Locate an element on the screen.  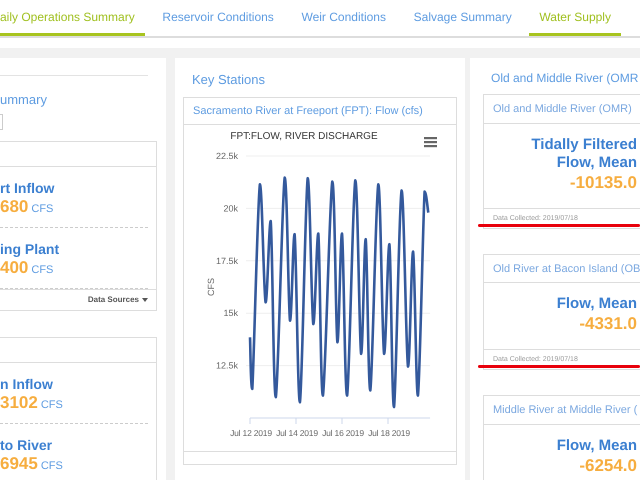
x-tick-label: Jul 12 2019 is located at coordinates (251, 433).